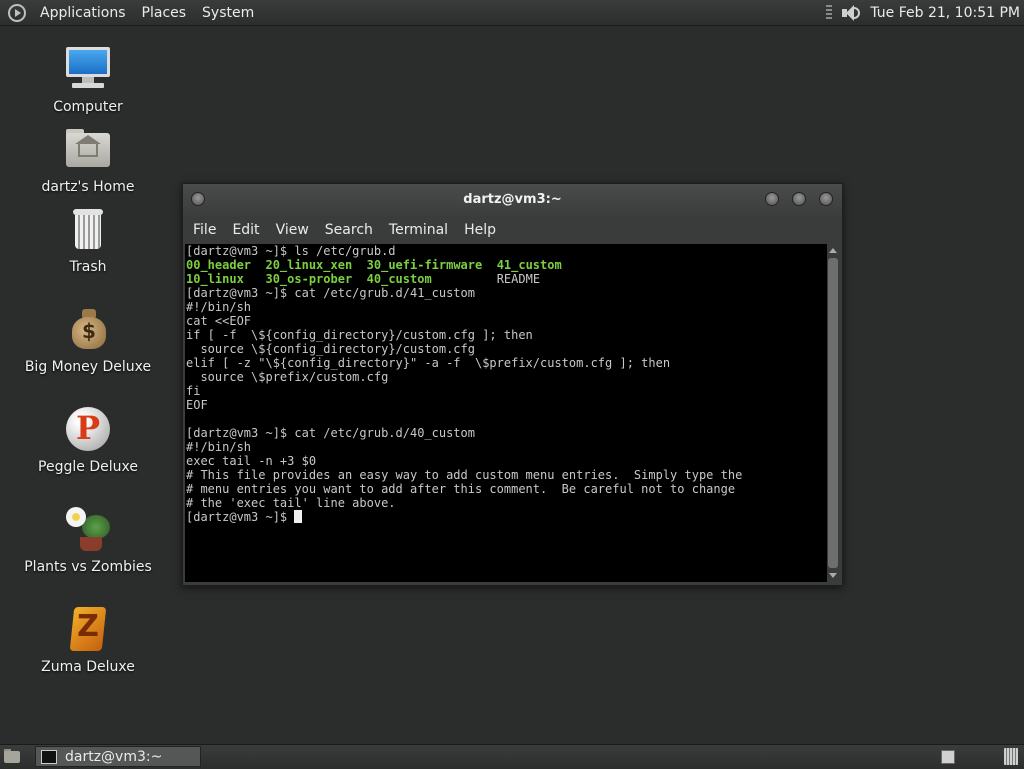 Image resolution: width=1024 pixels, height=769 pixels. What do you see at coordinates (88, 149) in the screenshot?
I see `home-folder-icon` at bounding box center [88, 149].